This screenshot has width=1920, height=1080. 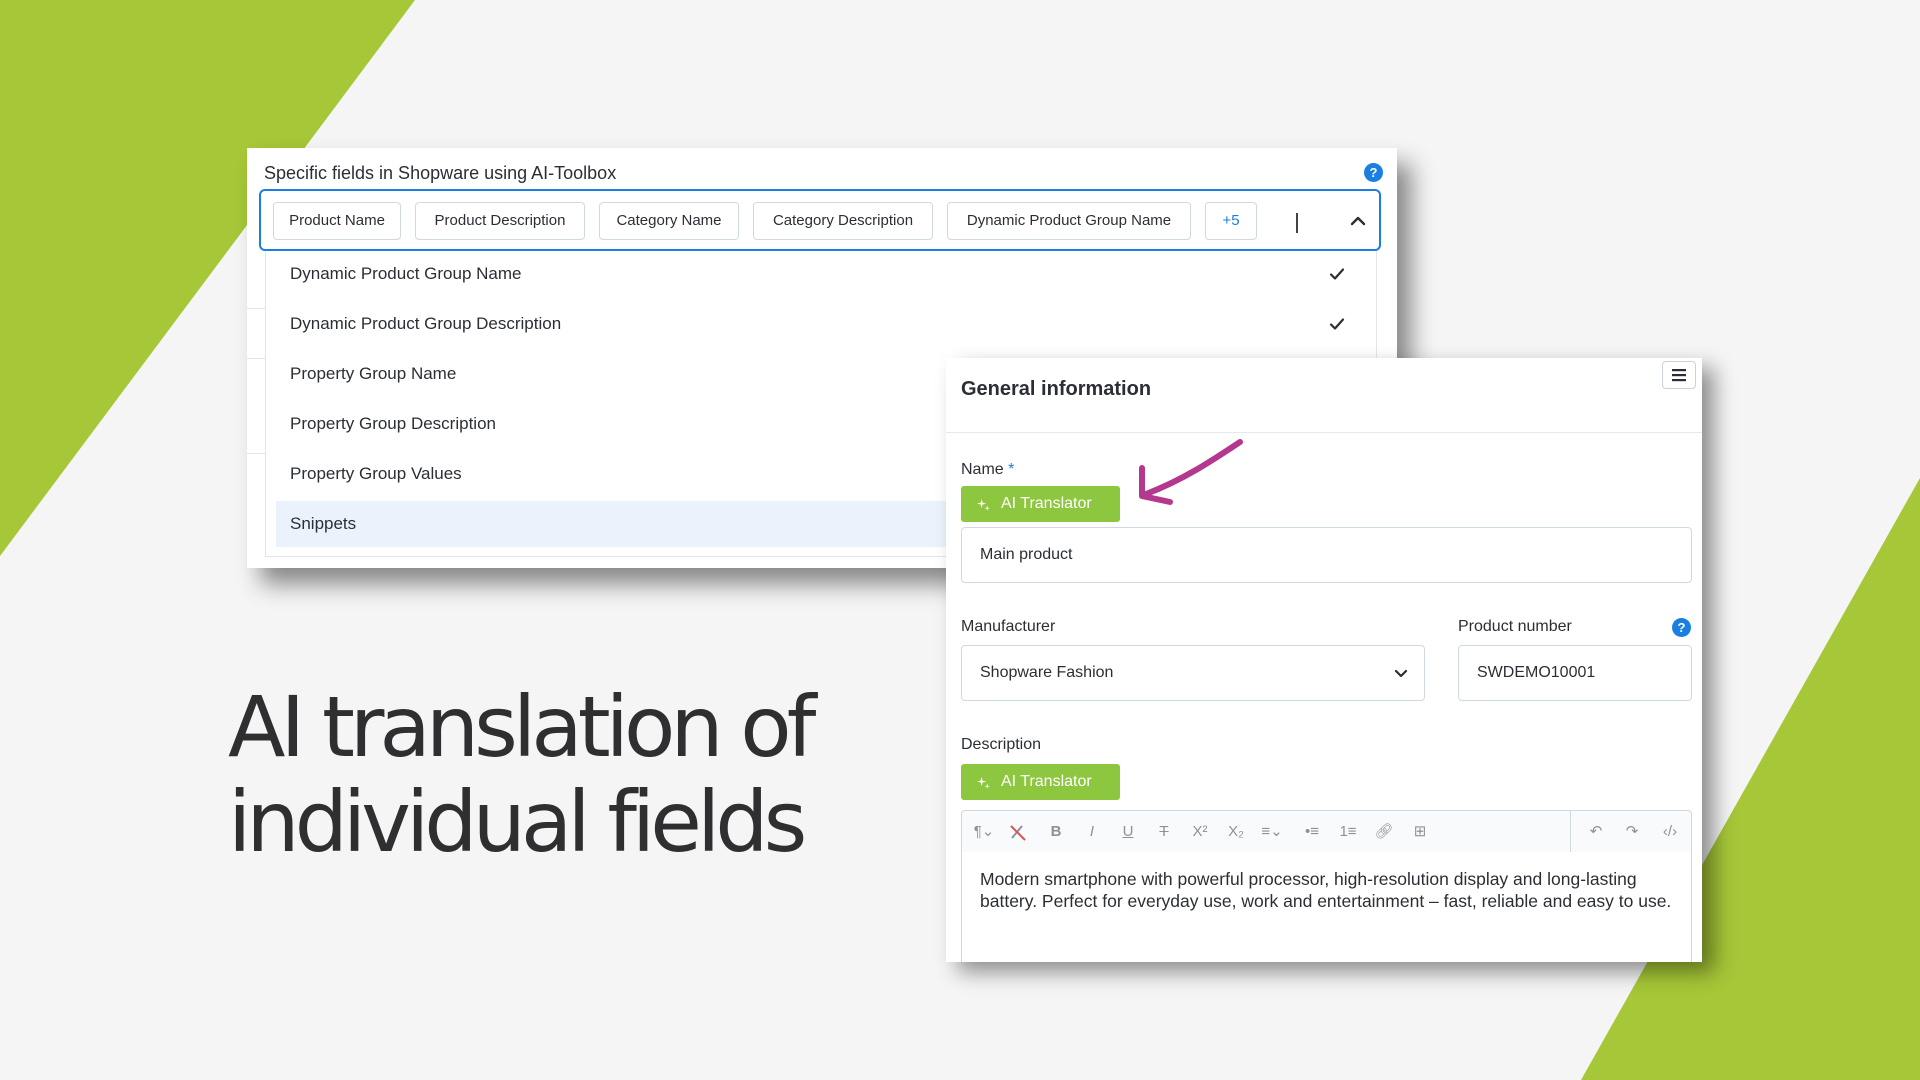 What do you see at coordinates (1193, 673) in the screenshot?
I see `manufacturer-select: Shopware Fashion` at bounding box center [1193, 673].